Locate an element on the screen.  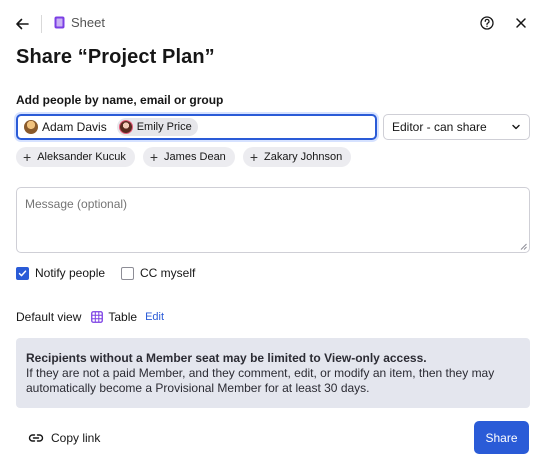
dialog-title: Share “Project Plan” is located at coordinates (115, 57).